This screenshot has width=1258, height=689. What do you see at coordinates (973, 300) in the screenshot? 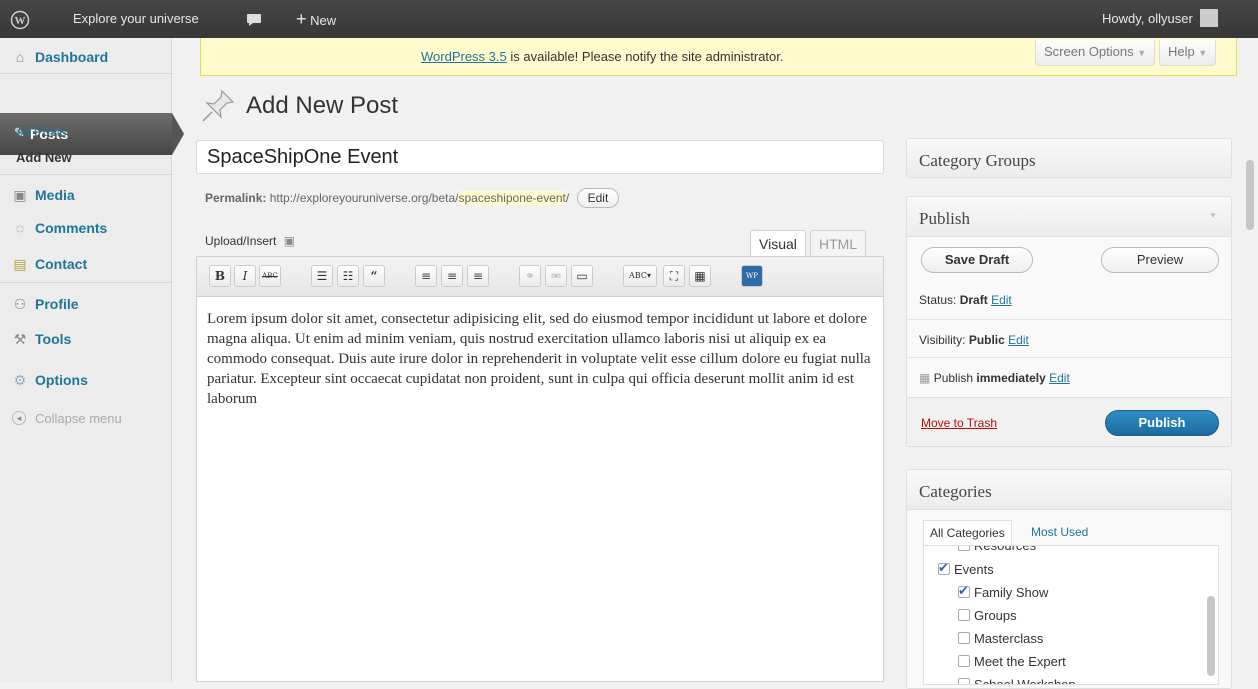
I see `status-value: Draft` at bounding box center [973, 300].